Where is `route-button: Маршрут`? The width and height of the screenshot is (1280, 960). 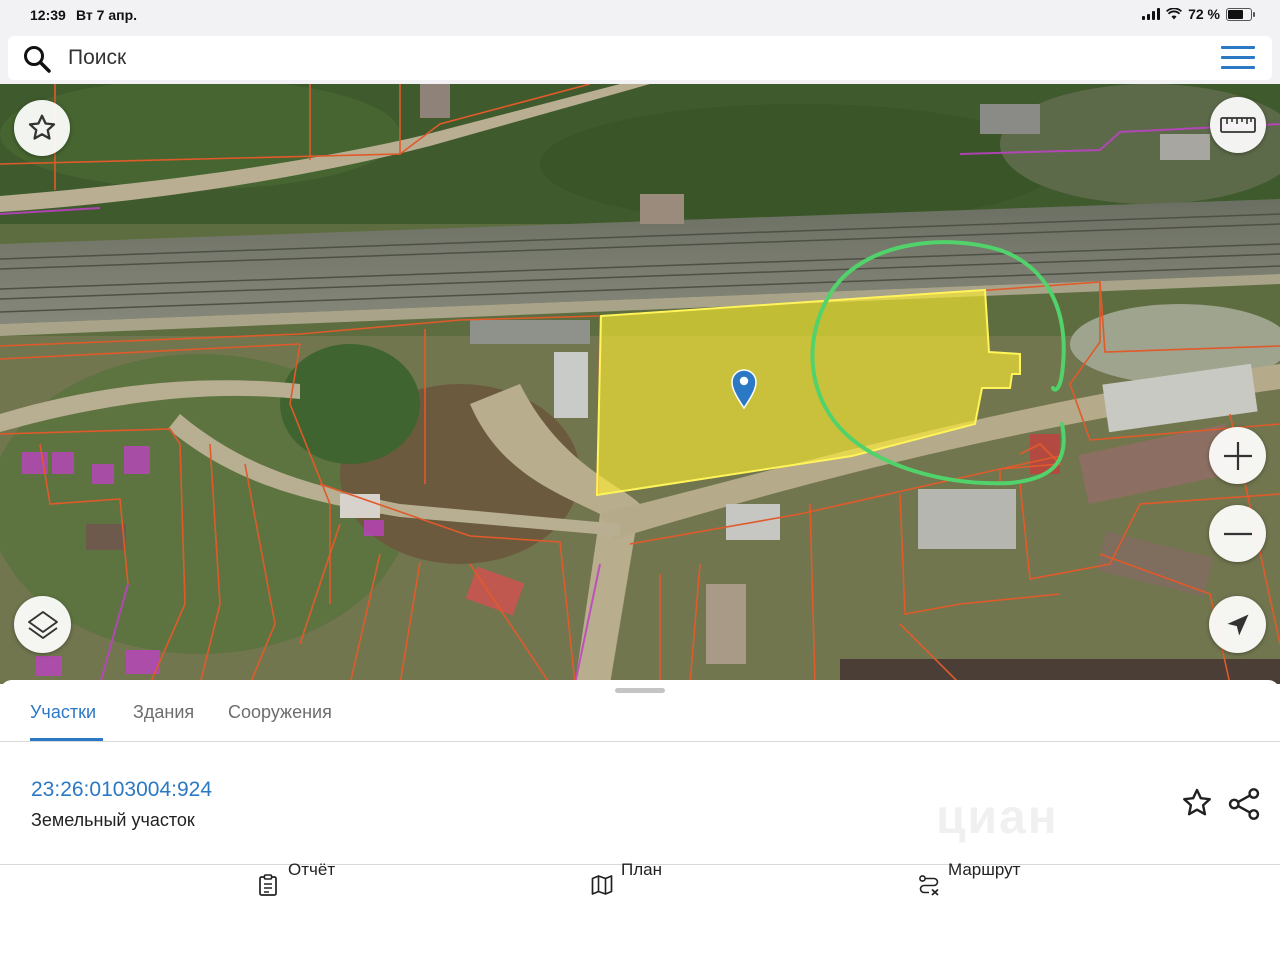 route-button: Маршрут is located at coordinates (983, 880).